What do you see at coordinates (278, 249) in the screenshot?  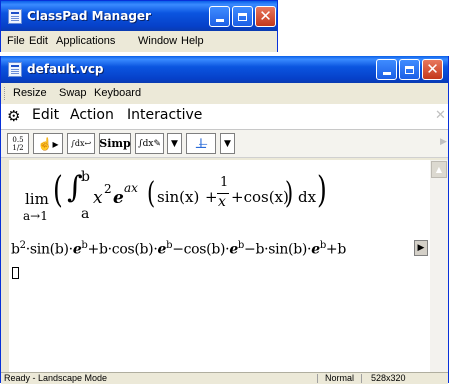 I see `result-minus-bsin: −b·sin(b)·` at bounding box center [278, 249].